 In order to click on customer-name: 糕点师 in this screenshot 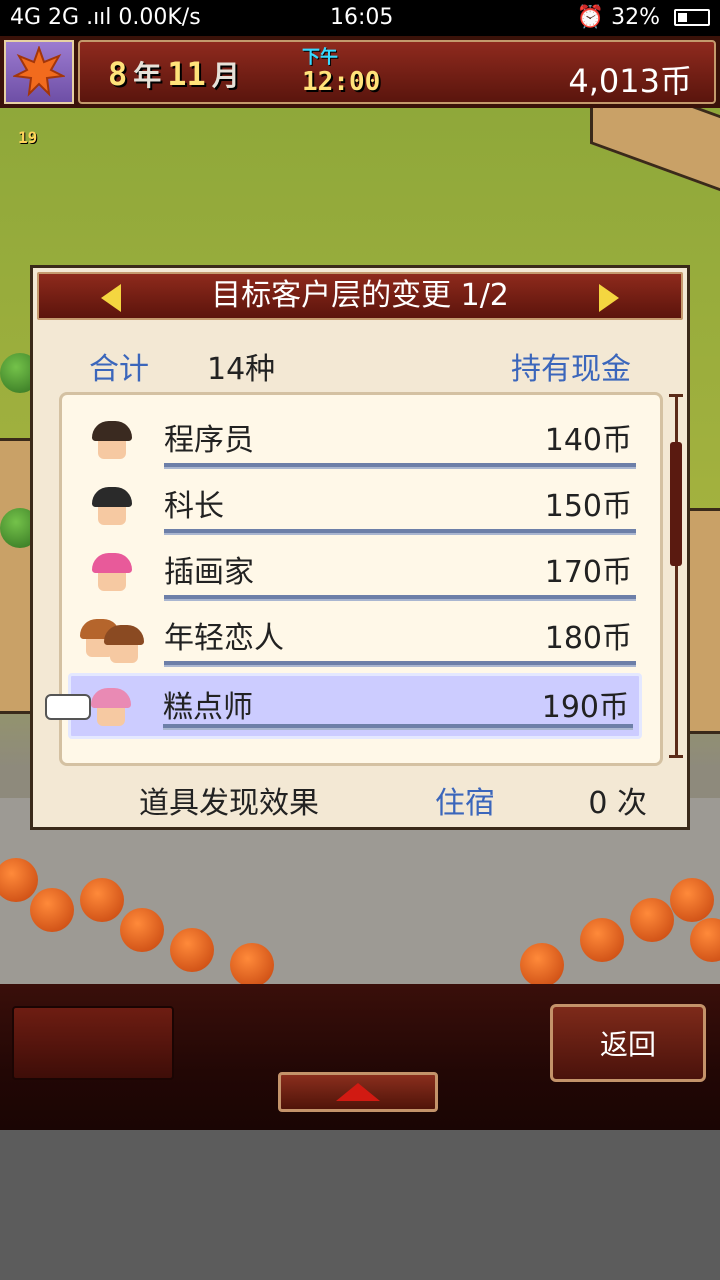, I will do `click(208, 707)`.